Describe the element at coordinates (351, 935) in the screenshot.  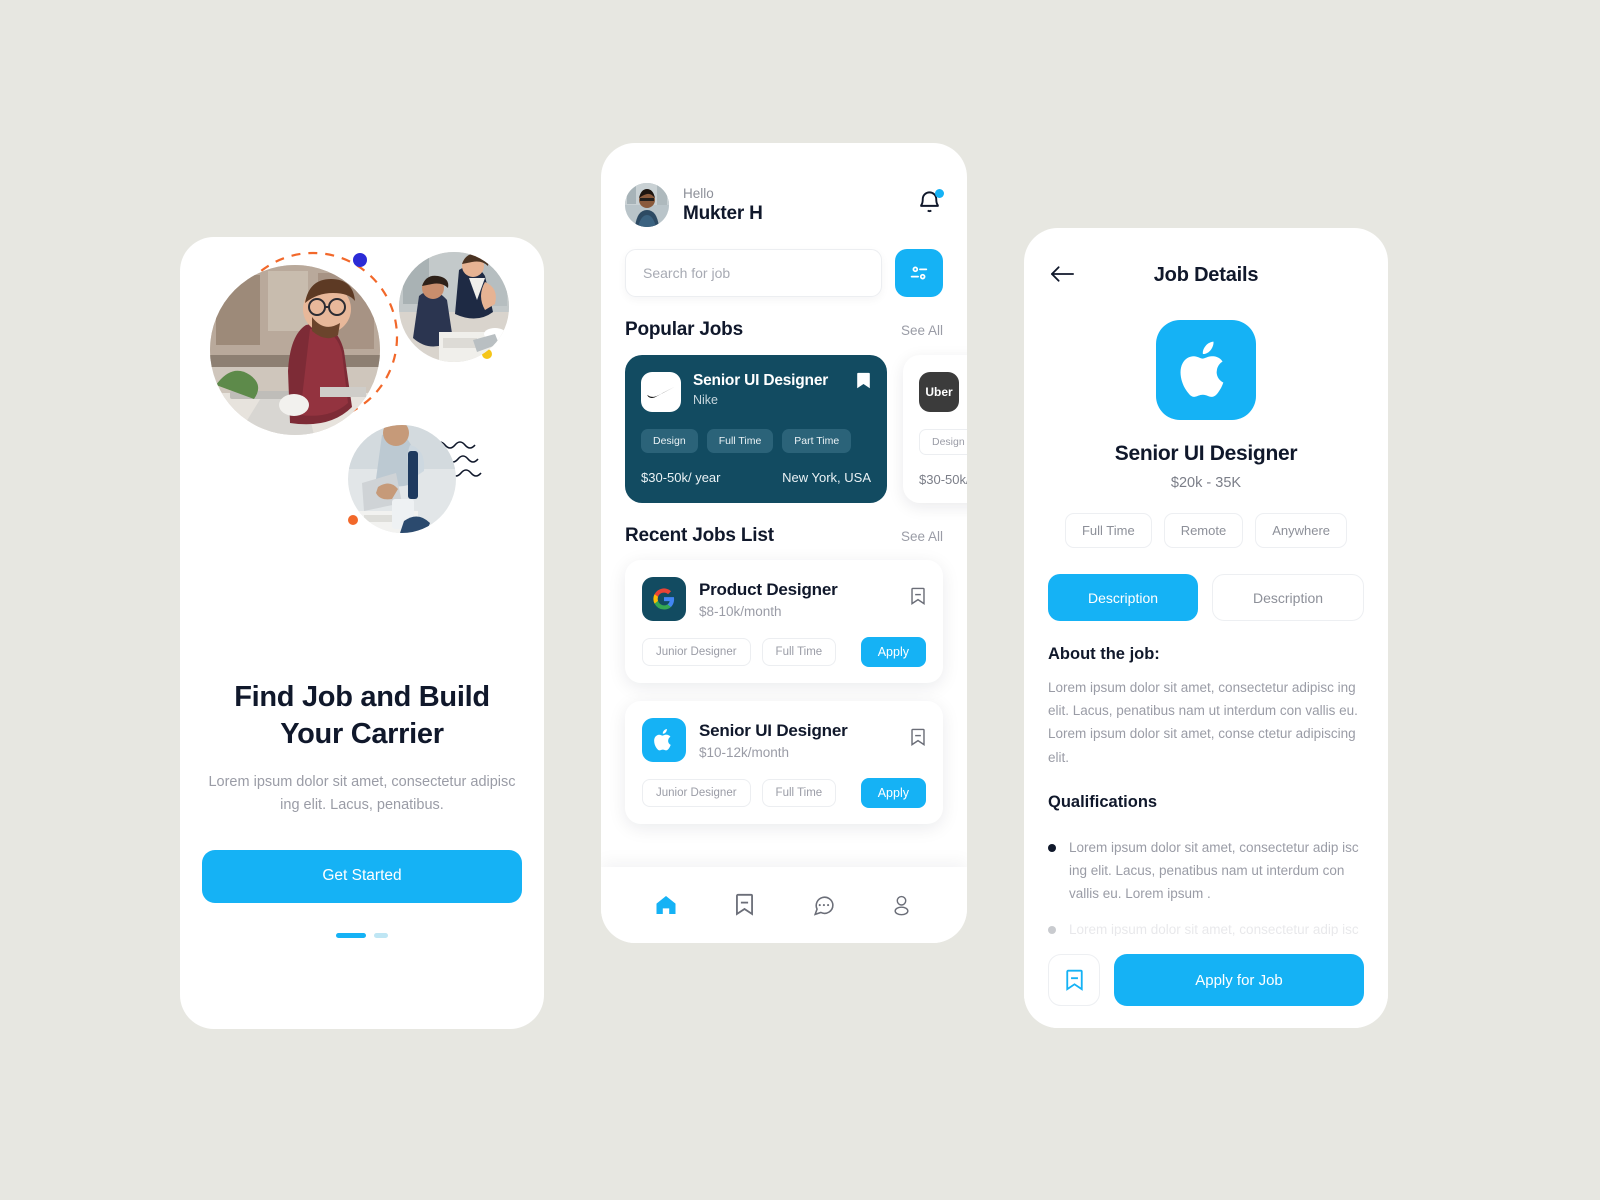
I see `pagination-dot-active` at that location.